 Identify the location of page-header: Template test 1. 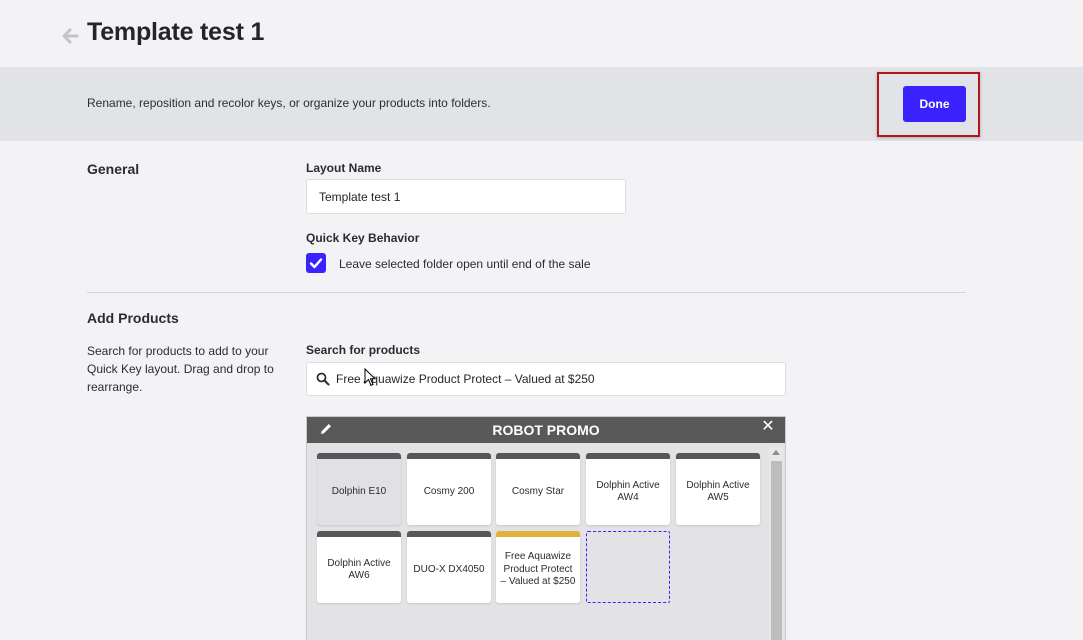
(541, 33).